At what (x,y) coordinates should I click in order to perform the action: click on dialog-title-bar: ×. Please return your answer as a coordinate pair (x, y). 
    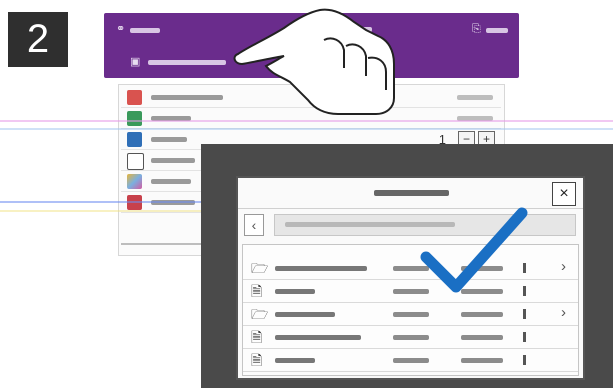
    Looking at the image, I should click on (410, 193).